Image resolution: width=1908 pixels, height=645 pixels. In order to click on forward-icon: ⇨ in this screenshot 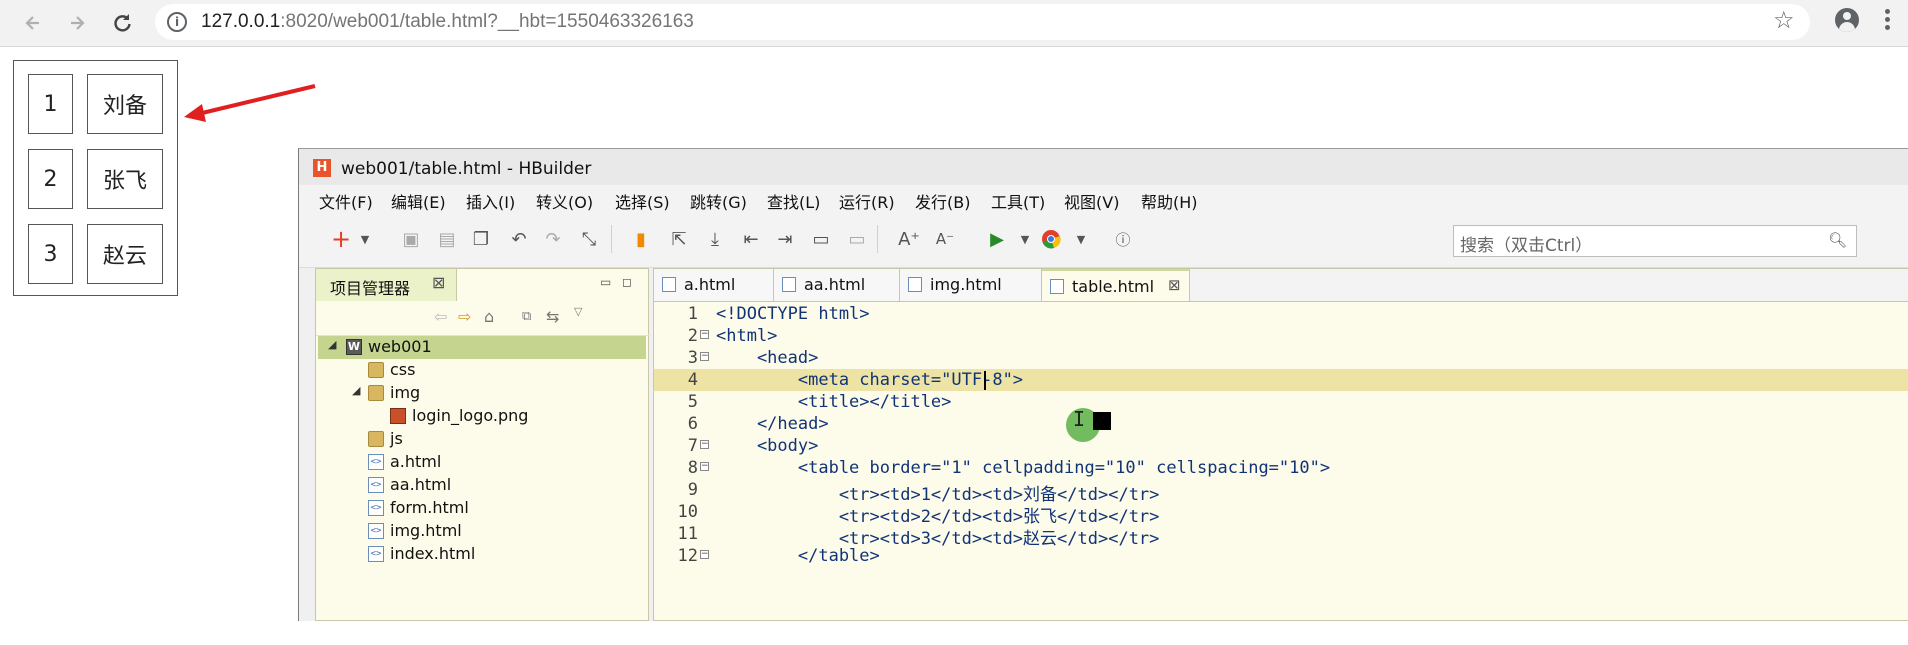, I will do `click(464, 316)`.